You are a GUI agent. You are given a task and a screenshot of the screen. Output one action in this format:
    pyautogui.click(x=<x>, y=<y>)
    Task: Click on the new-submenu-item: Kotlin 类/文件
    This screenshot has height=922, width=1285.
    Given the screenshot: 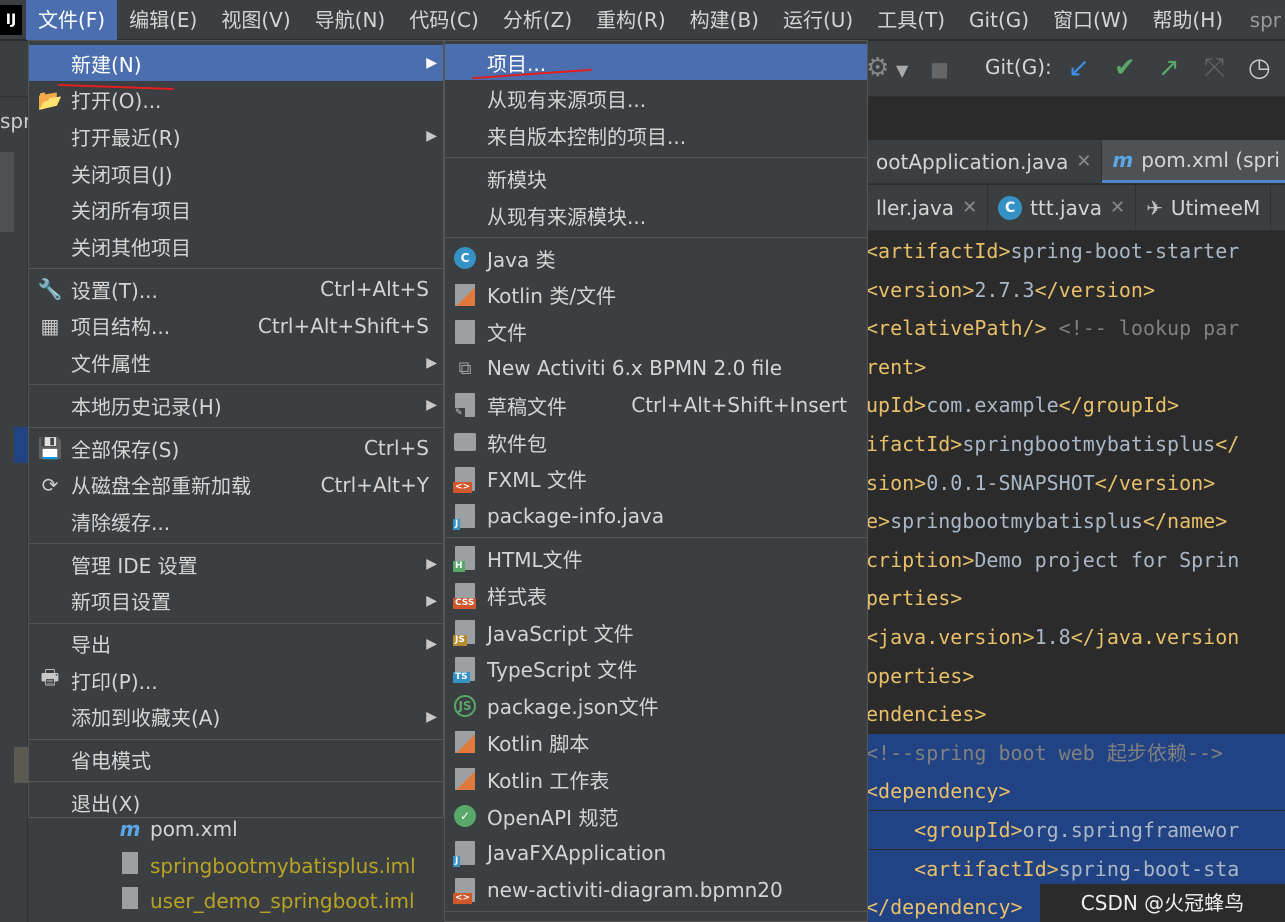 What is the action you would take?
    pyautogui.click(x=656, y=295)
    